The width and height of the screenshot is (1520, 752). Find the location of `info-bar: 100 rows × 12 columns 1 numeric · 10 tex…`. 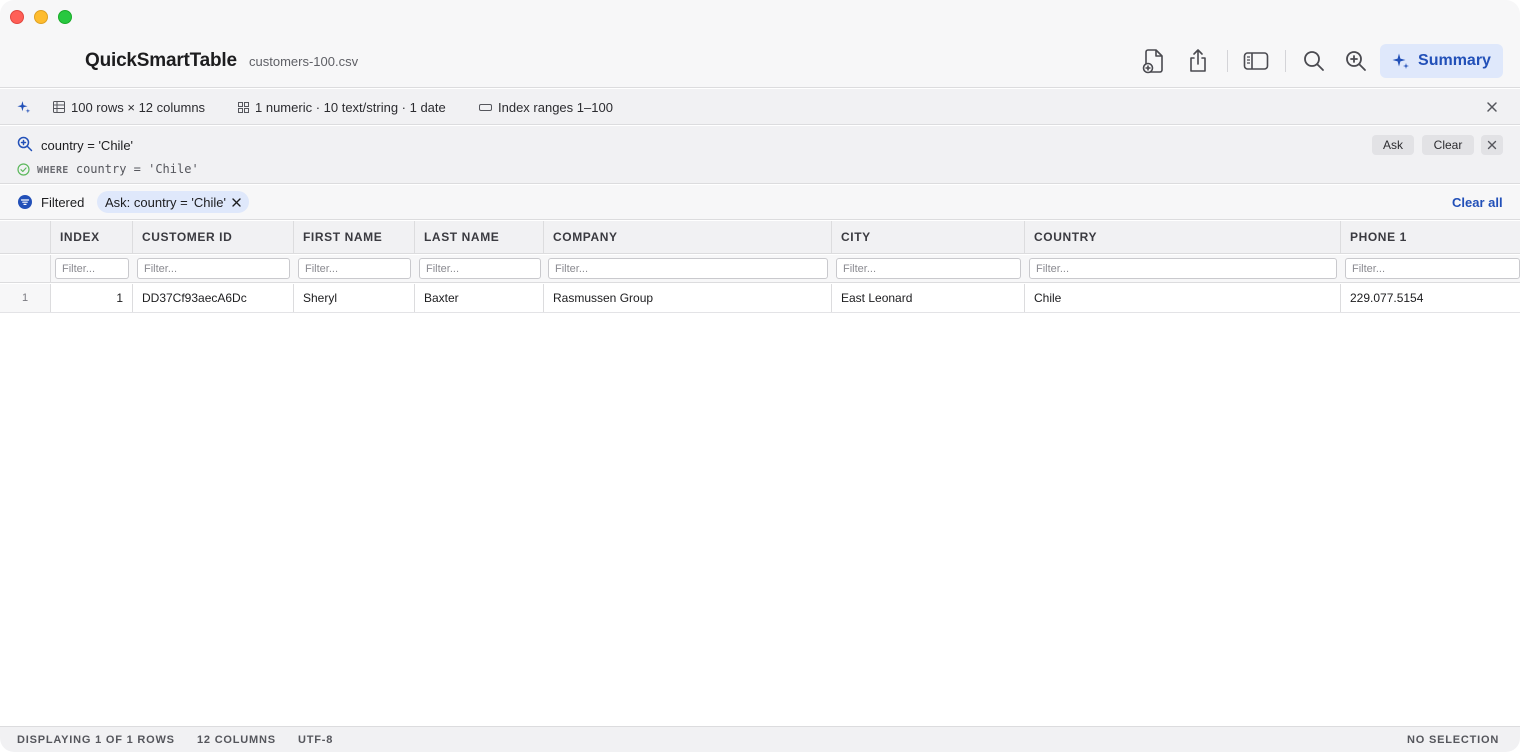

info-bar: 100 rows × 12 columns 1 numeric · 10 tex… is located at coordinates (760, 107).